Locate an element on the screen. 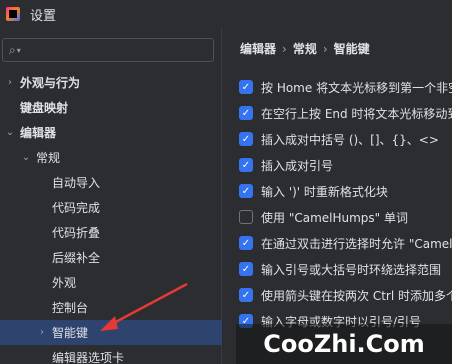  sidebar-item-label: 外观与行为 is located at coordinates (50, 83).